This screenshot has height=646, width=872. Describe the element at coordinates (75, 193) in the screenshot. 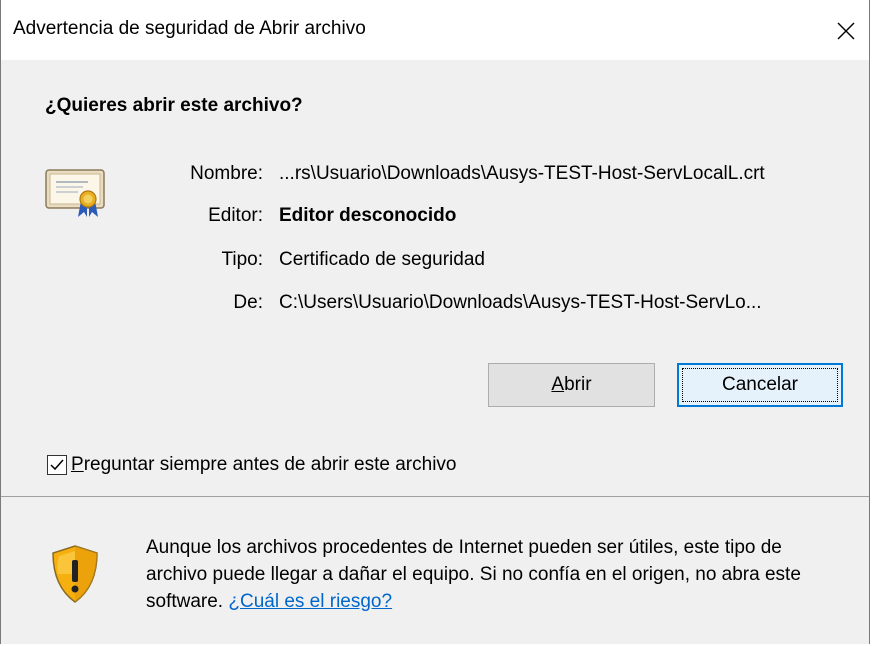

I see `certificate-icon` at that location.